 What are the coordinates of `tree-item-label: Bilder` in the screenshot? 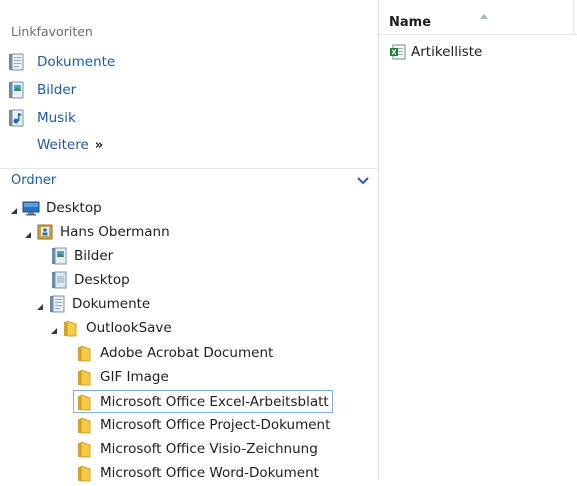 It's located at (94, 256).